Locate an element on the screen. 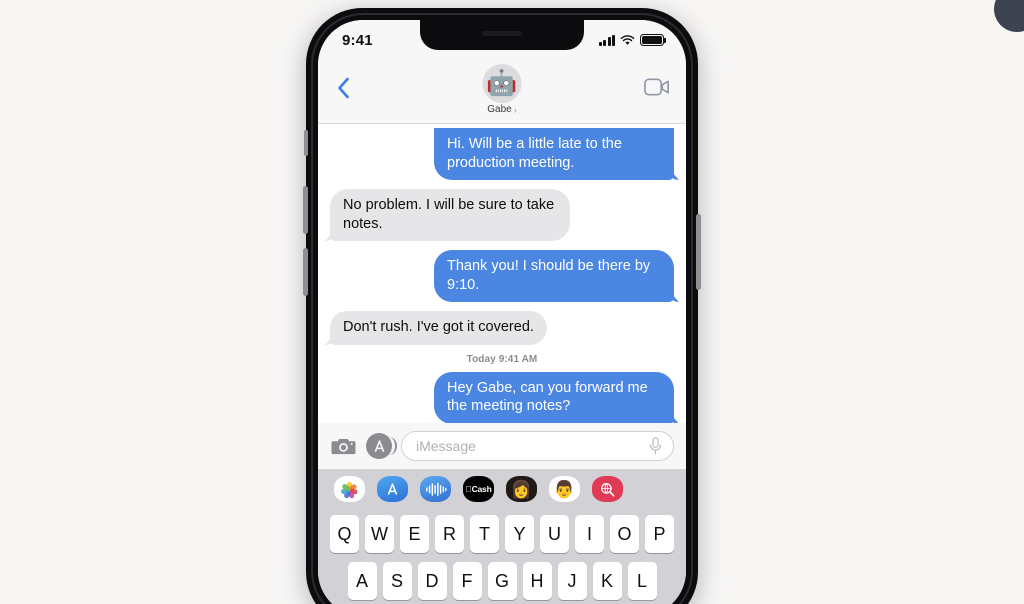 This screenshot has width=1024, height=604. key-i: I is located at coordinates (589, 534).